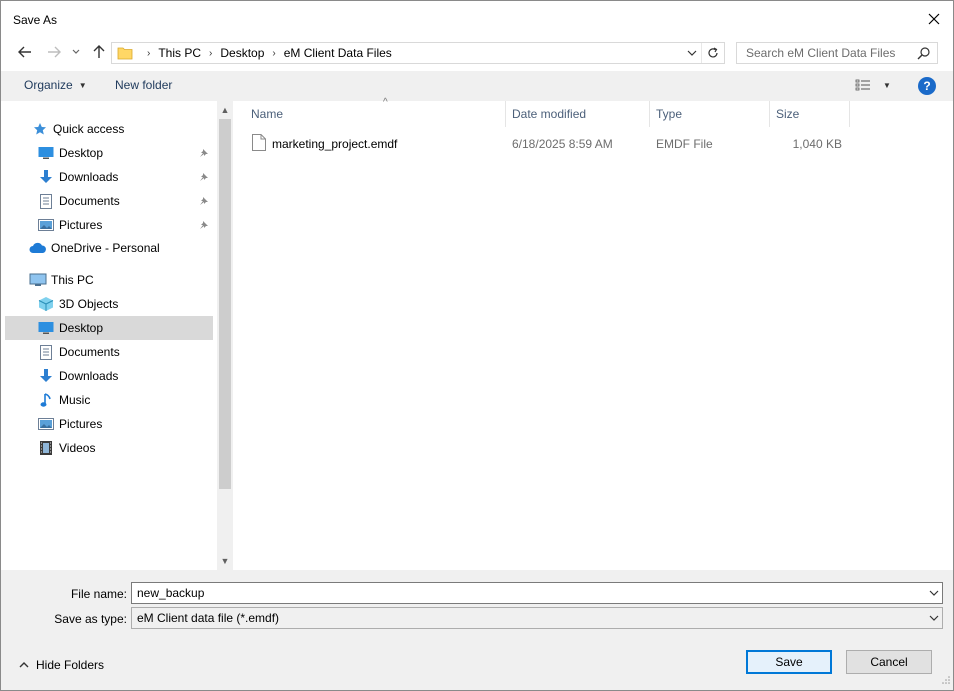  I want to click on nav-item-quick-access: Quick access, so click(109, 129).